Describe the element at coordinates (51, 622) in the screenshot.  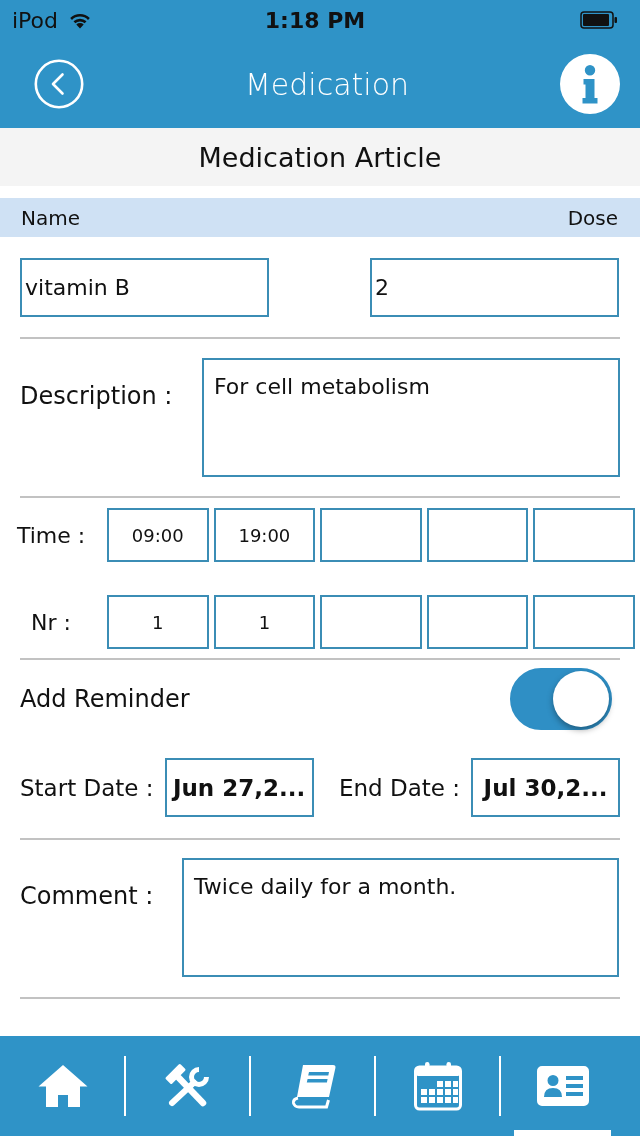
I see `count-label: Nr :` at that location.